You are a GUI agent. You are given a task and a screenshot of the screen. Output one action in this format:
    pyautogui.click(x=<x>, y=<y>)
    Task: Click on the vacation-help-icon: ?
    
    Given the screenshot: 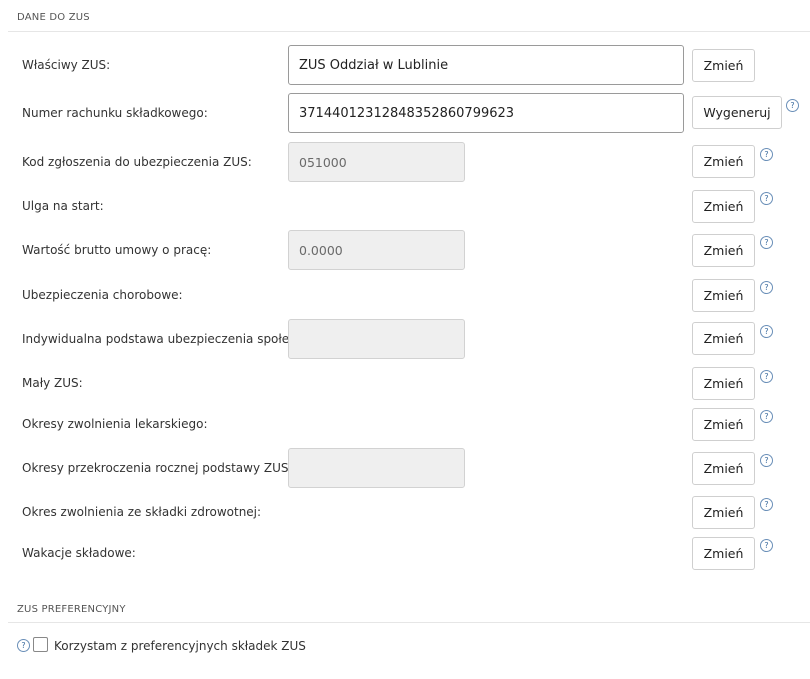 What is the action you would take?
    pyautogui.click(x=766, y=545)
    